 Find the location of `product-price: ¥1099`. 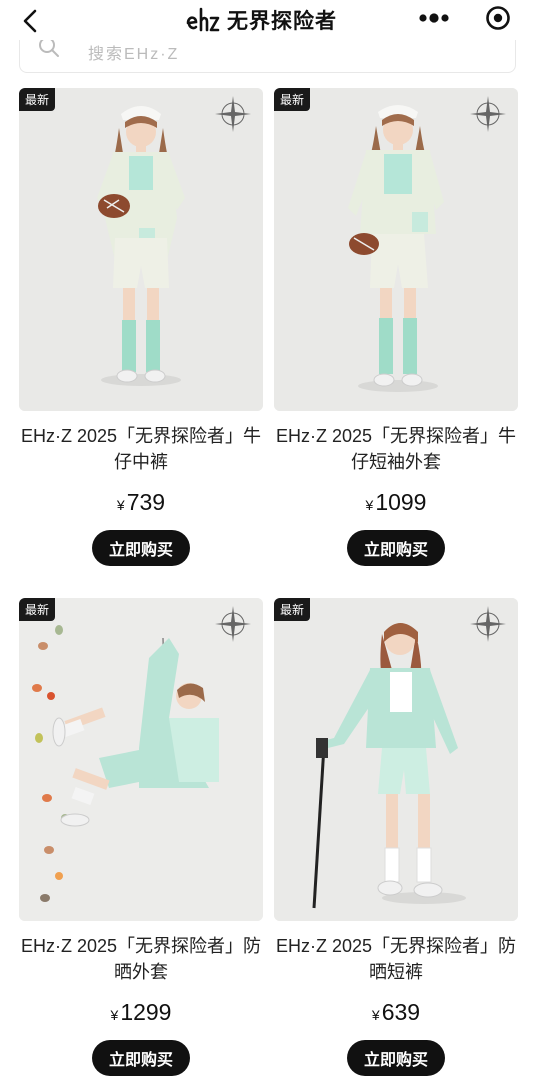

product-price: ¥1099 is located at coordinates (396, 502).